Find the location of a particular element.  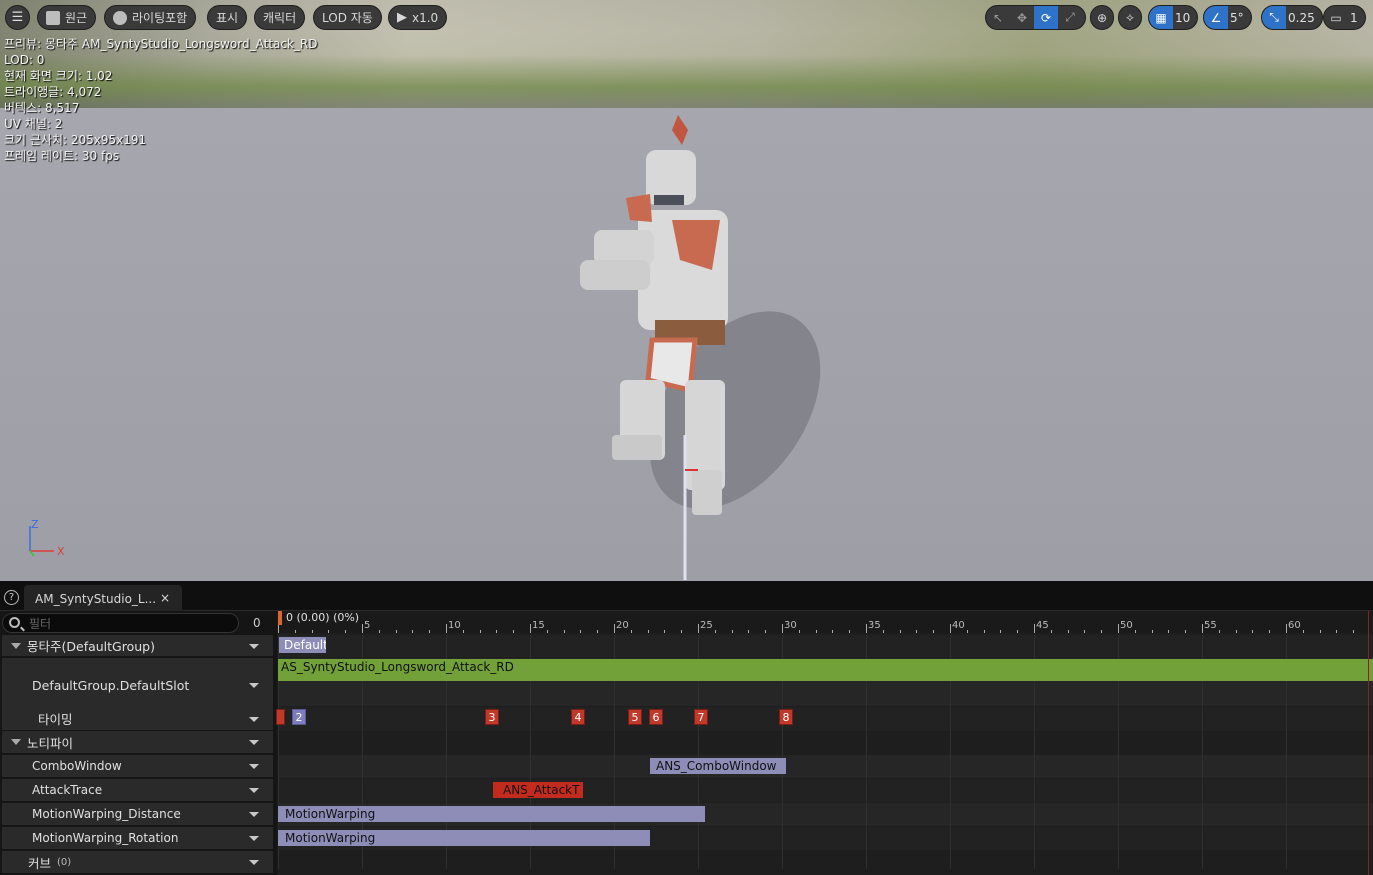

filter-placeholder: 필터 is located at coordinates (40, 623).